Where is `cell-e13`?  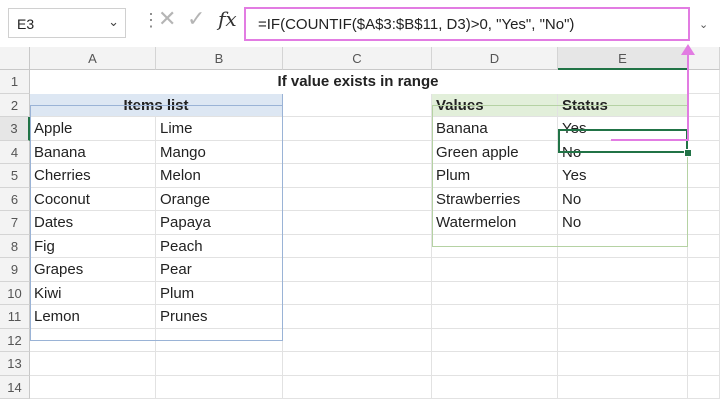
cell-e13 is located at coordinates (623, 364).